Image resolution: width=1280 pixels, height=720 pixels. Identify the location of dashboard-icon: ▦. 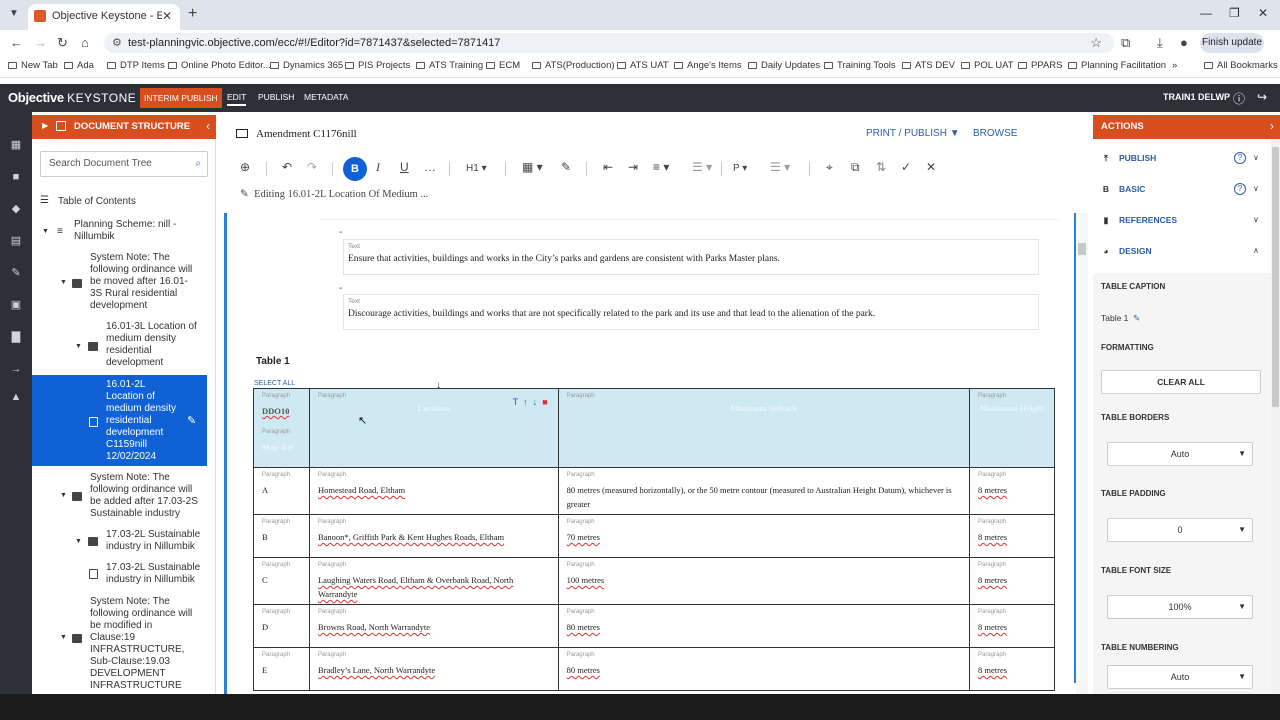
(16, 145).